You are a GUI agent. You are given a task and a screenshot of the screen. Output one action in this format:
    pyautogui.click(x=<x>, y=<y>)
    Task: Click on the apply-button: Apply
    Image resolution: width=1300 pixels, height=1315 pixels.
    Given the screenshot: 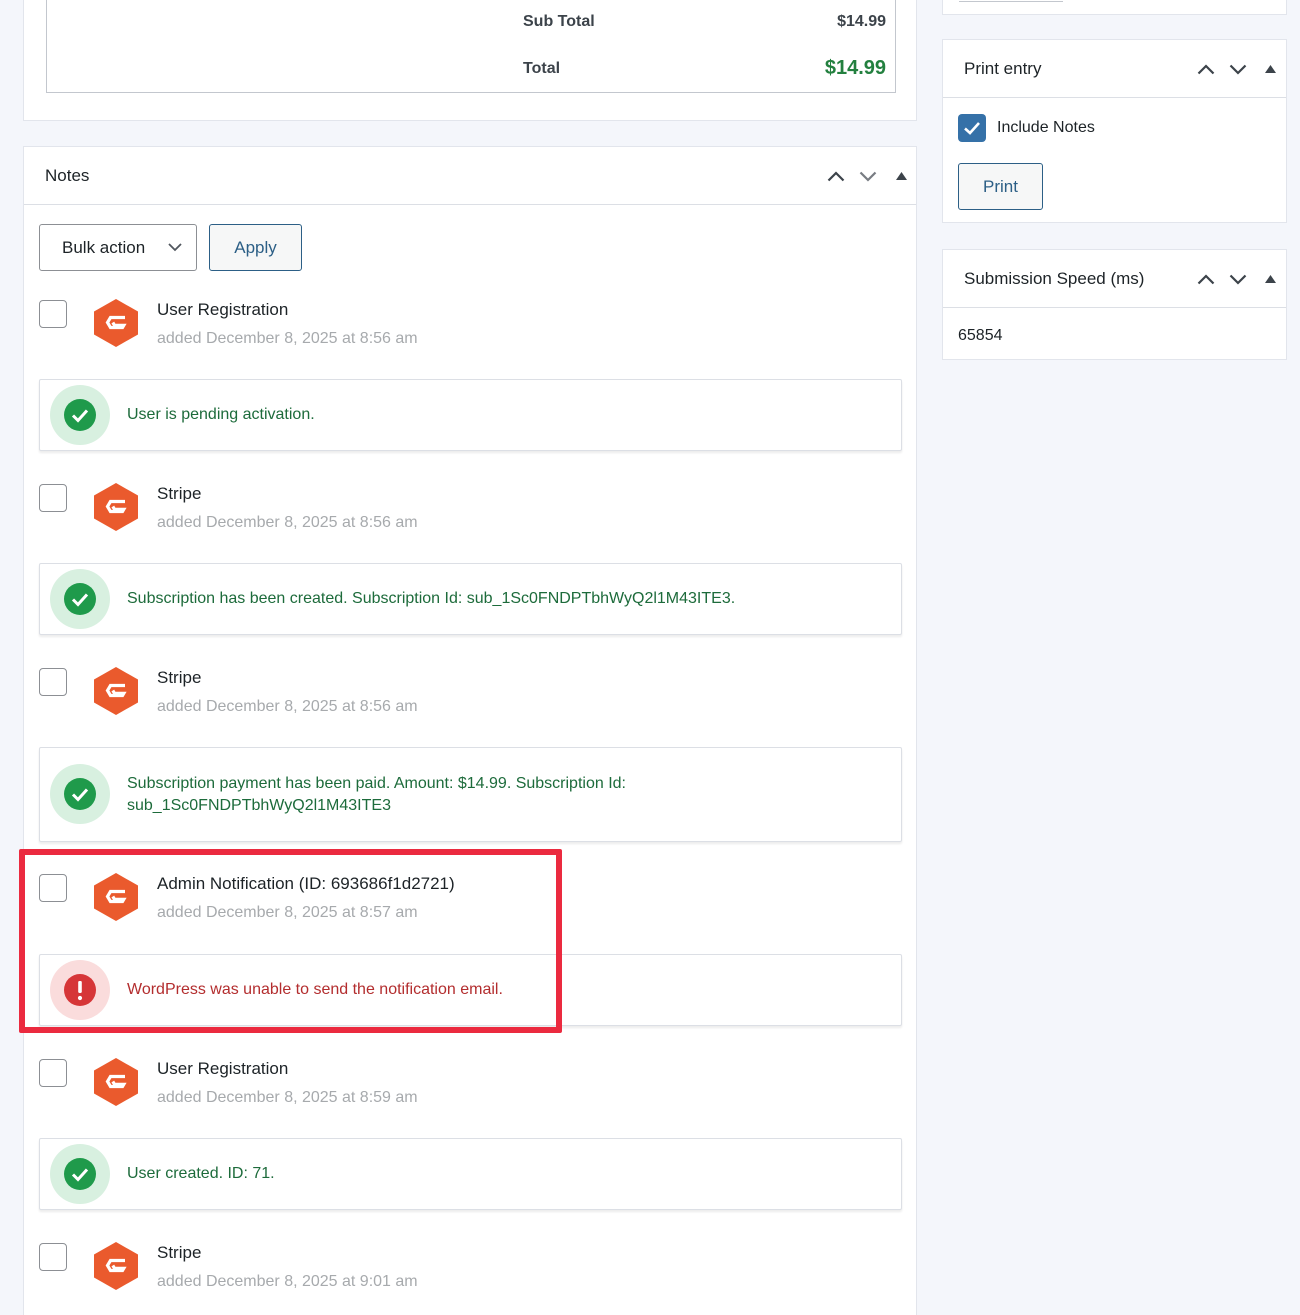 What is the action you would take?
    pyautogui.click(x=255, y=247)
    